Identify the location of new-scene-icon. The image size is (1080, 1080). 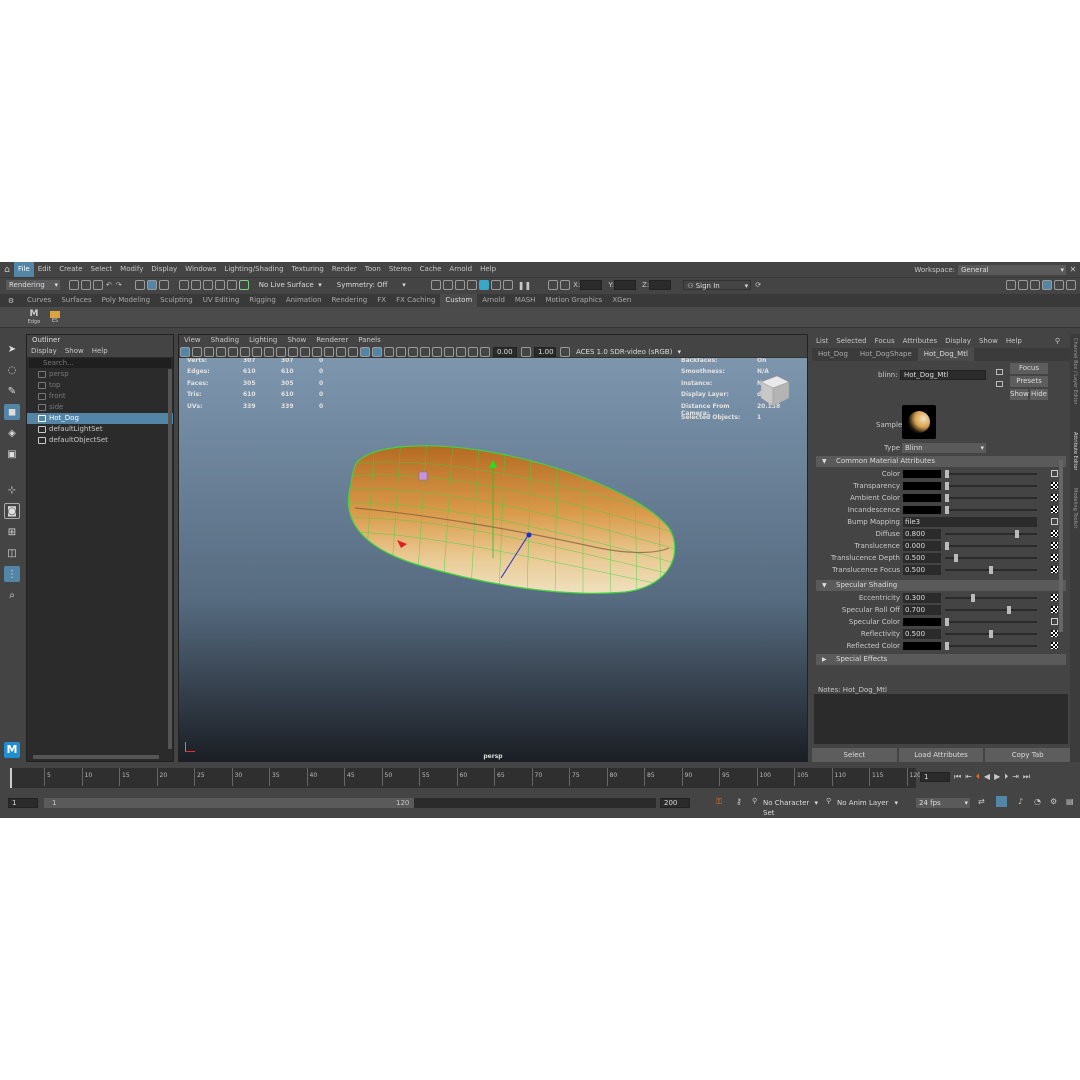
(74, 285).